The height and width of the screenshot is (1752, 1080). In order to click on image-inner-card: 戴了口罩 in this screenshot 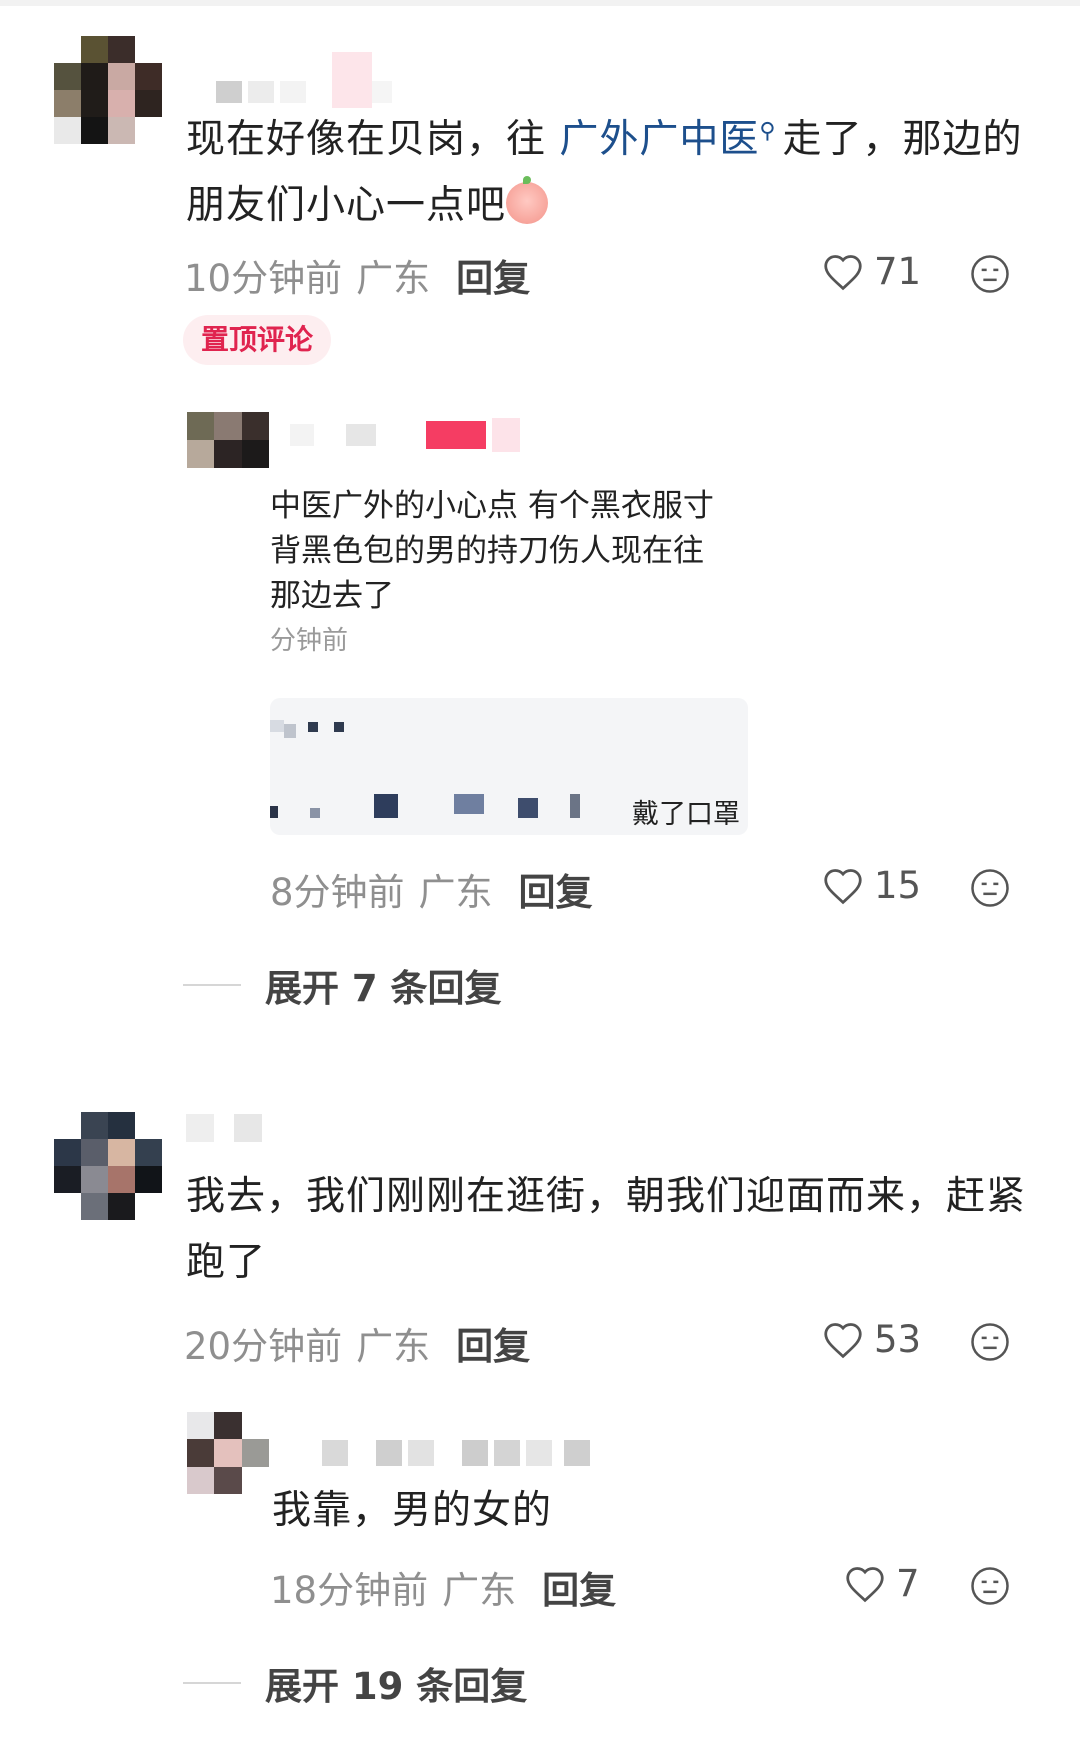, I will do `click(509, 766)`.